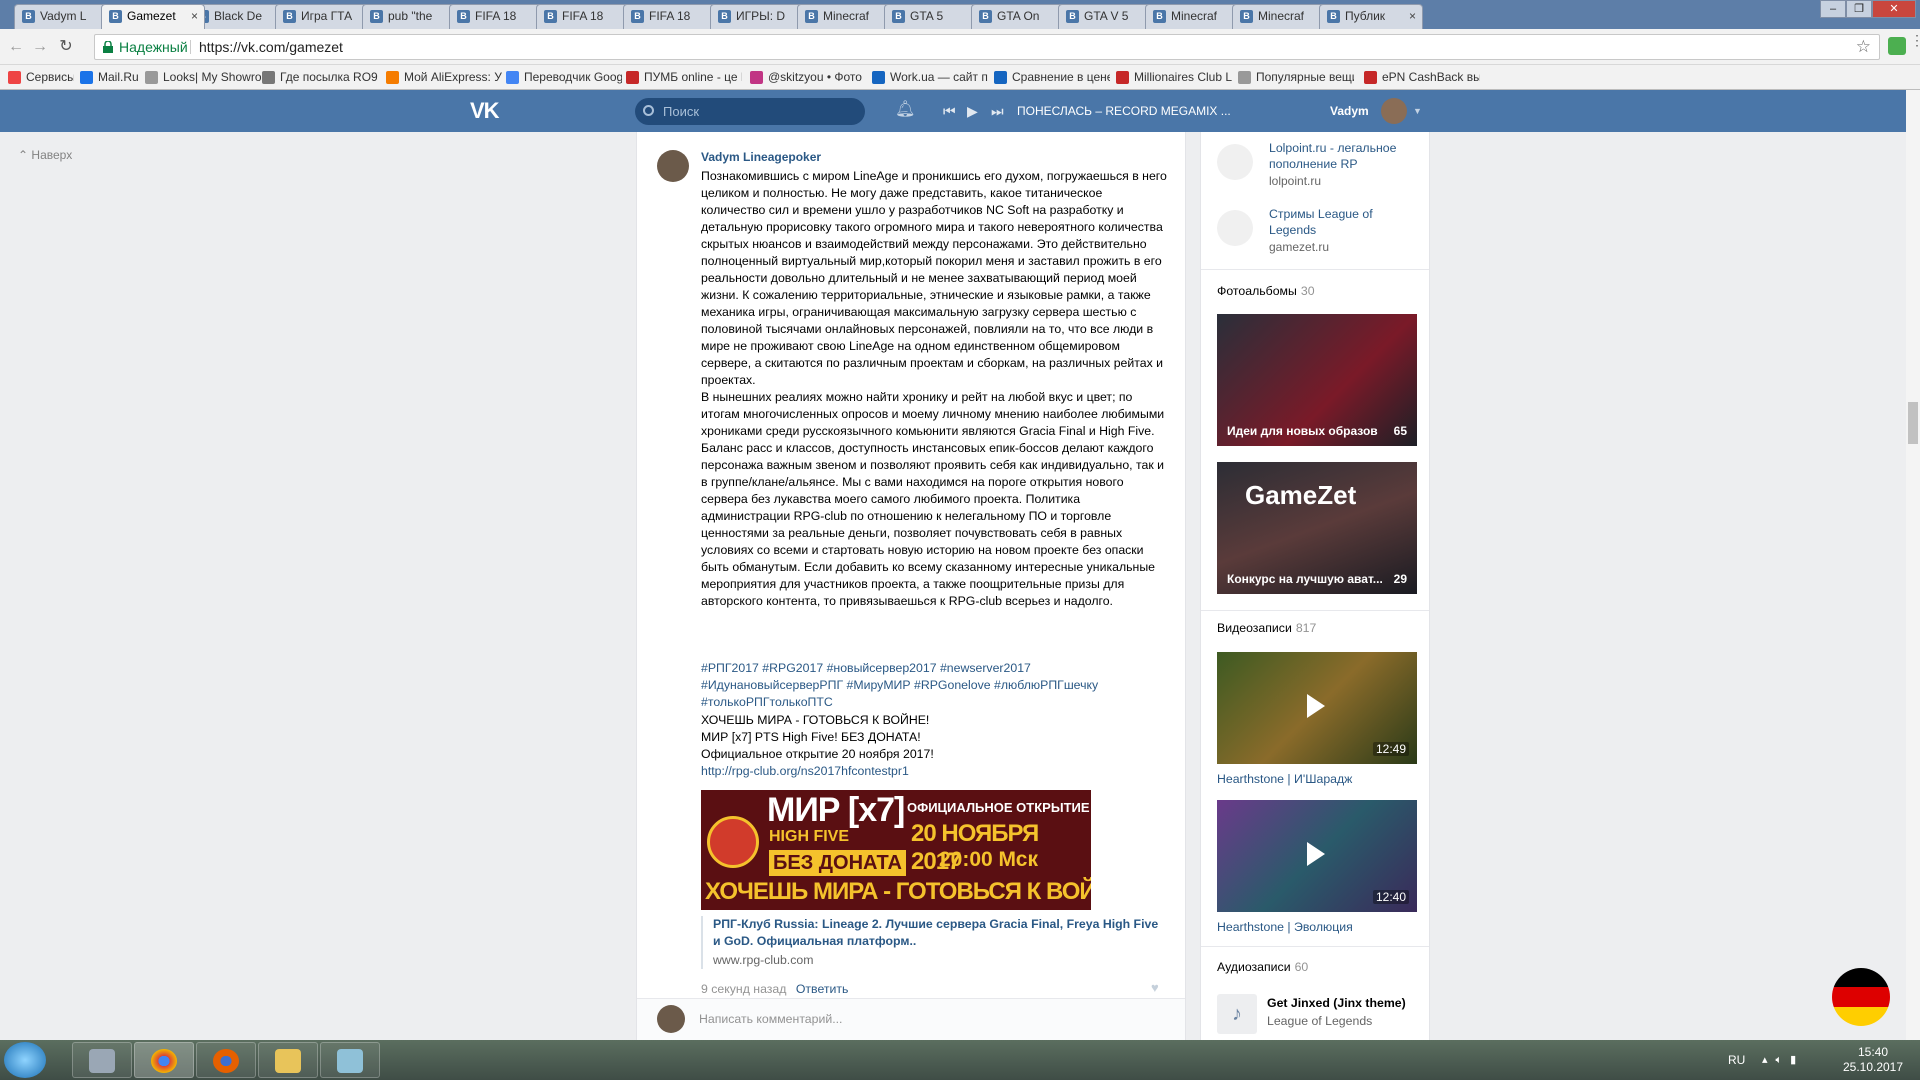 The width and height of the screenshot is (1920, 1080). What do you see at coordinates (817, 77) in the screenshot?
I see `bookmark-label: @skitzyou • Фото и в` at bounding box center [817, 77].